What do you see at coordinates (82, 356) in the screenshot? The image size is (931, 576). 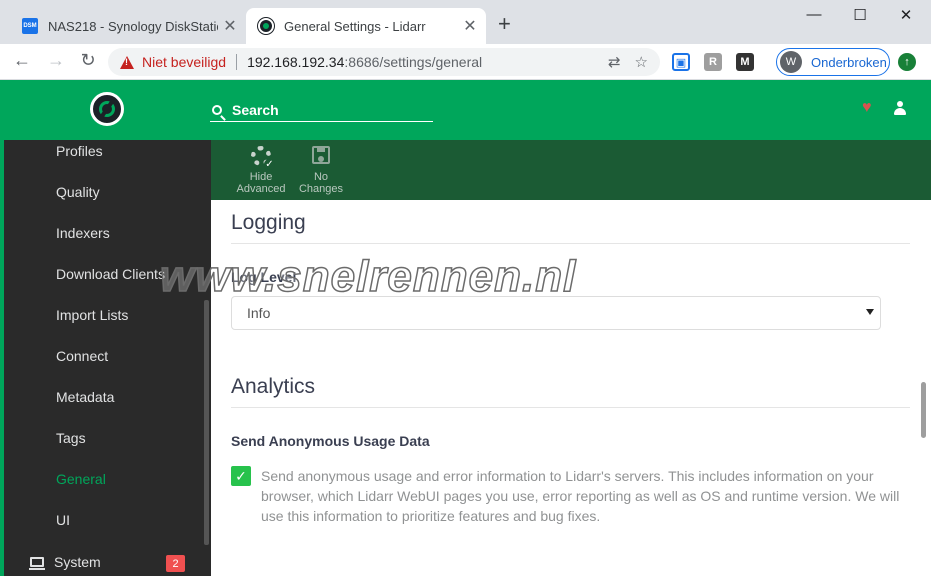 I see `sidebar-item-connect: Connect` at bounding box center [82, 356].